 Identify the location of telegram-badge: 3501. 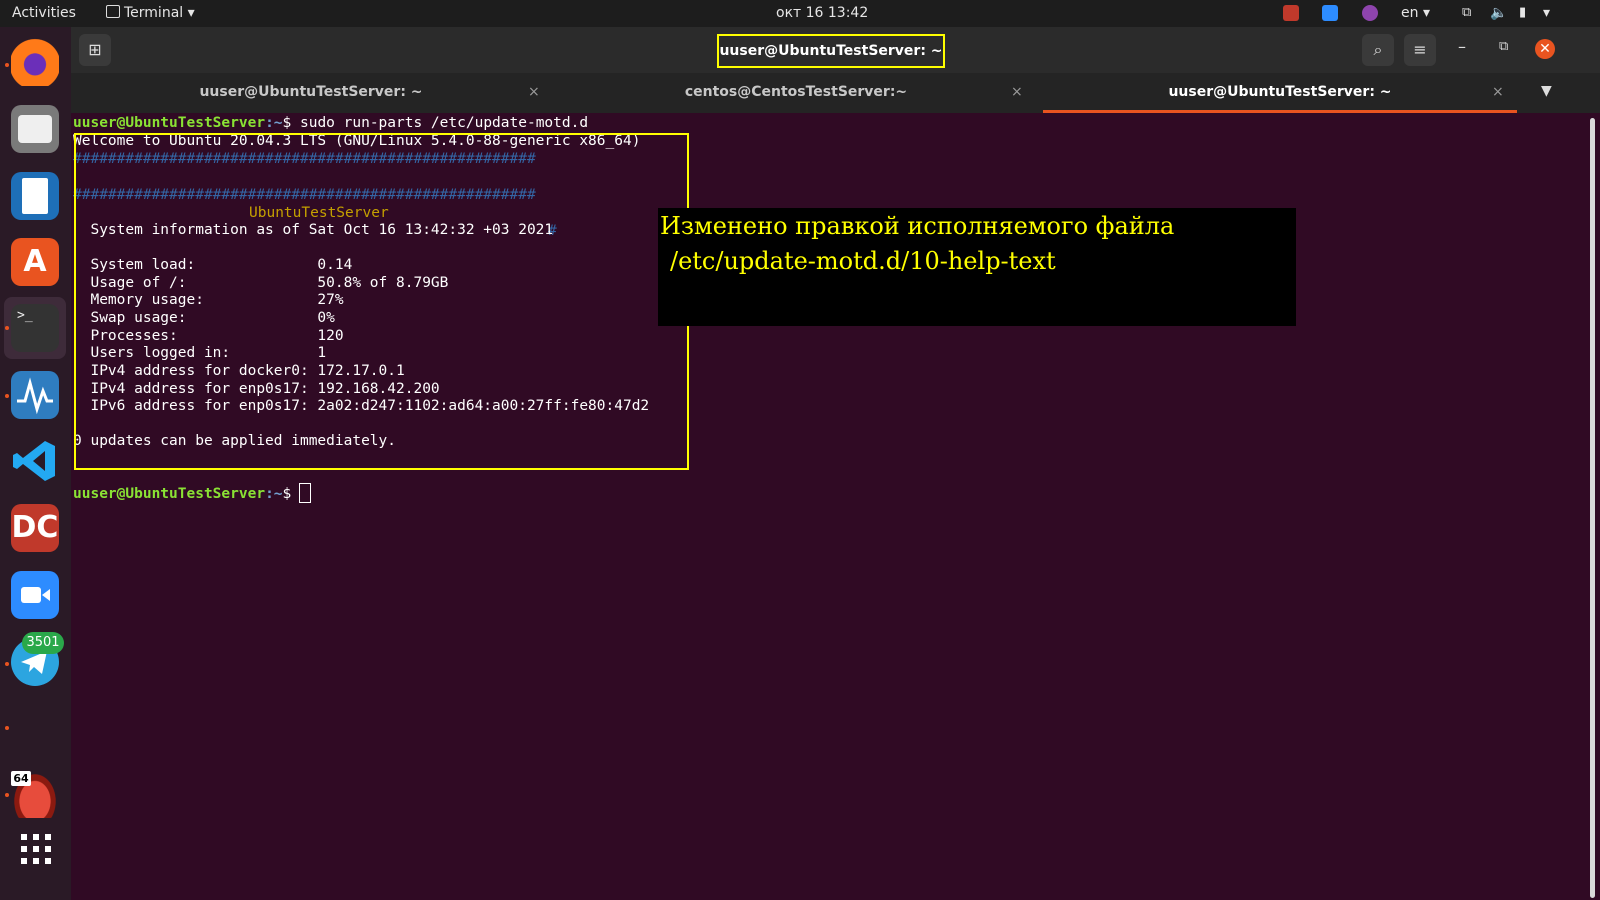
(43, 643).